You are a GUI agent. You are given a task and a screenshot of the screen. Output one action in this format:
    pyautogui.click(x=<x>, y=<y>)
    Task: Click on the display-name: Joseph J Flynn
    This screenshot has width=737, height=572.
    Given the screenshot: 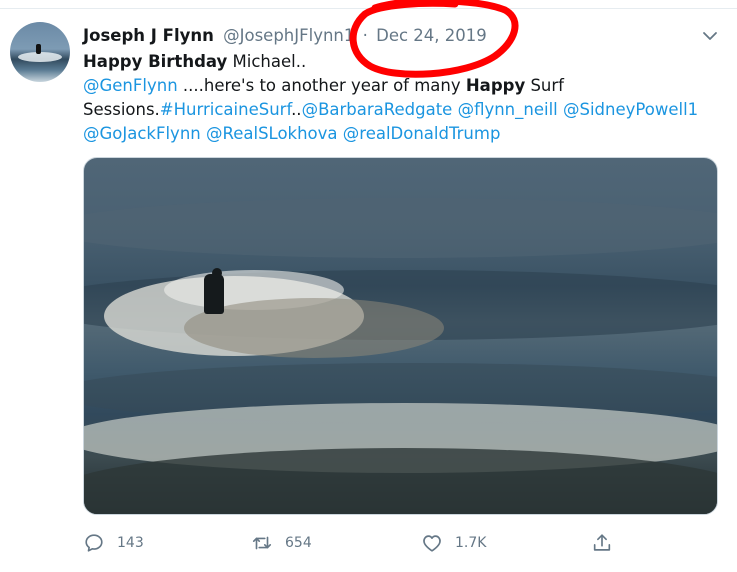 What is the action you would take?
    pyautogui.click(x=148, y=35)
    